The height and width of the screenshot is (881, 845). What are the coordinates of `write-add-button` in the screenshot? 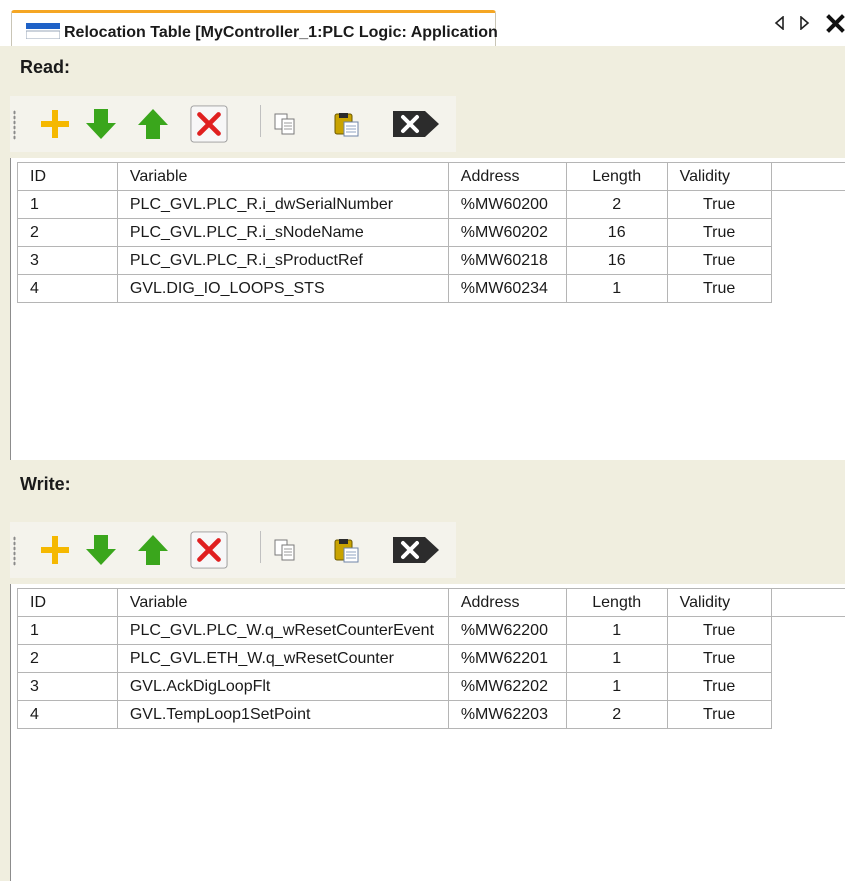 It's located at (55, 550).